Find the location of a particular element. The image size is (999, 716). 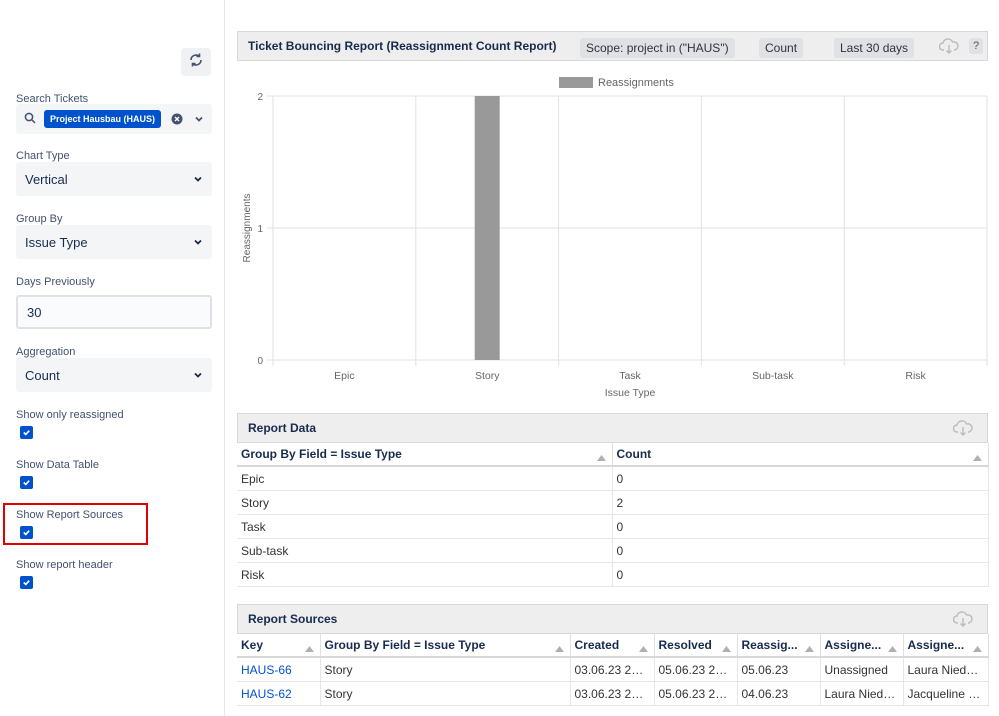

table-cell: 05.06.23 is located at coordinates (779, 669).